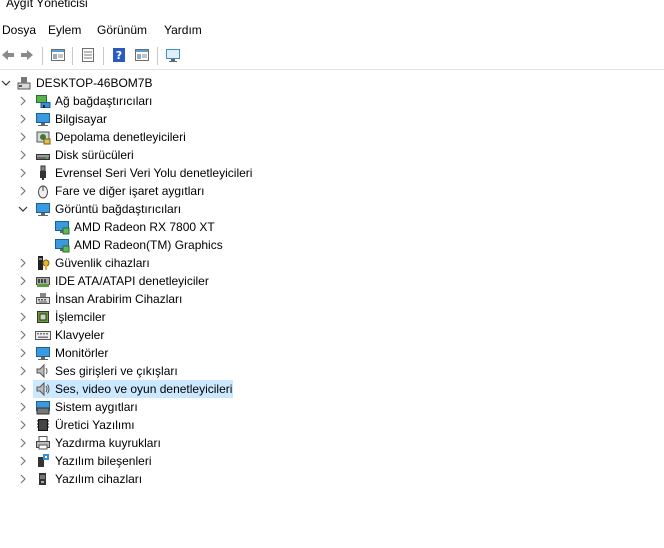 The width and height of the screenshot is (664, 548). What do you see at coordinates (148, 245) in the screenshot?
I see `tree-device-label: AMD Radeon(TM) Graphics` at bounding box center [148, 245].